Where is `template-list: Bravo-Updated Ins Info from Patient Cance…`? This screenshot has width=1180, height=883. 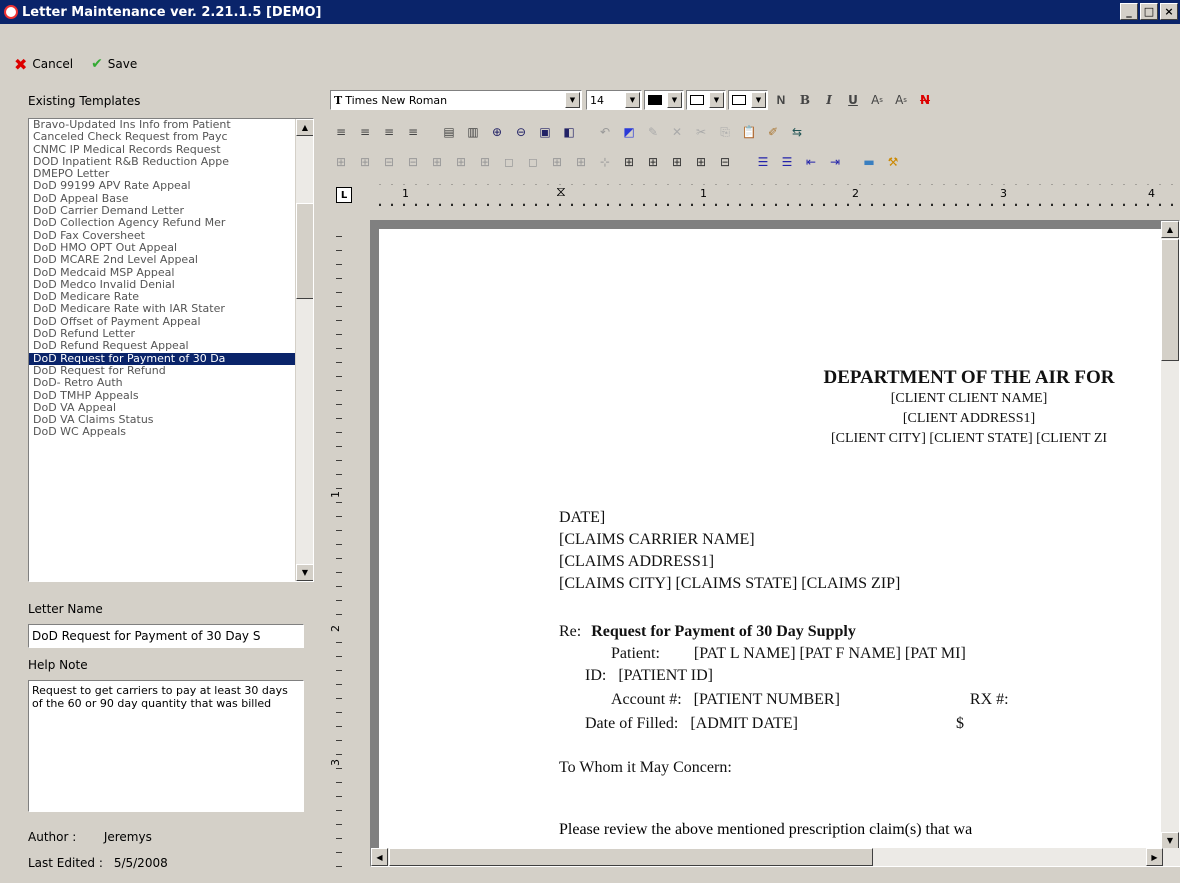
template-list: Bravo-Updated Ins Info from Patient Cance… is located at coordinates (171, 350).